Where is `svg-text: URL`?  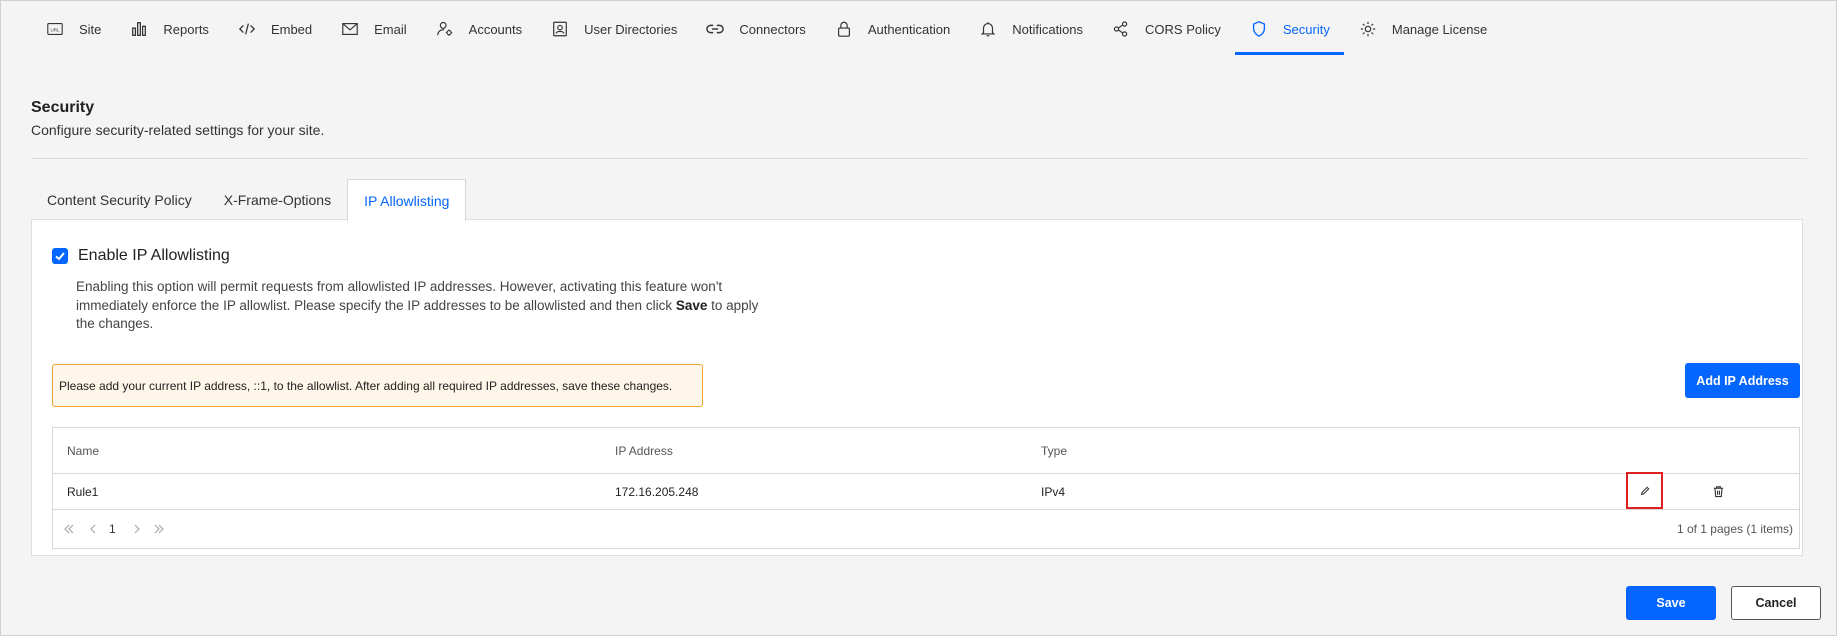
svg-text: URL is located at coordinates (54, 30).